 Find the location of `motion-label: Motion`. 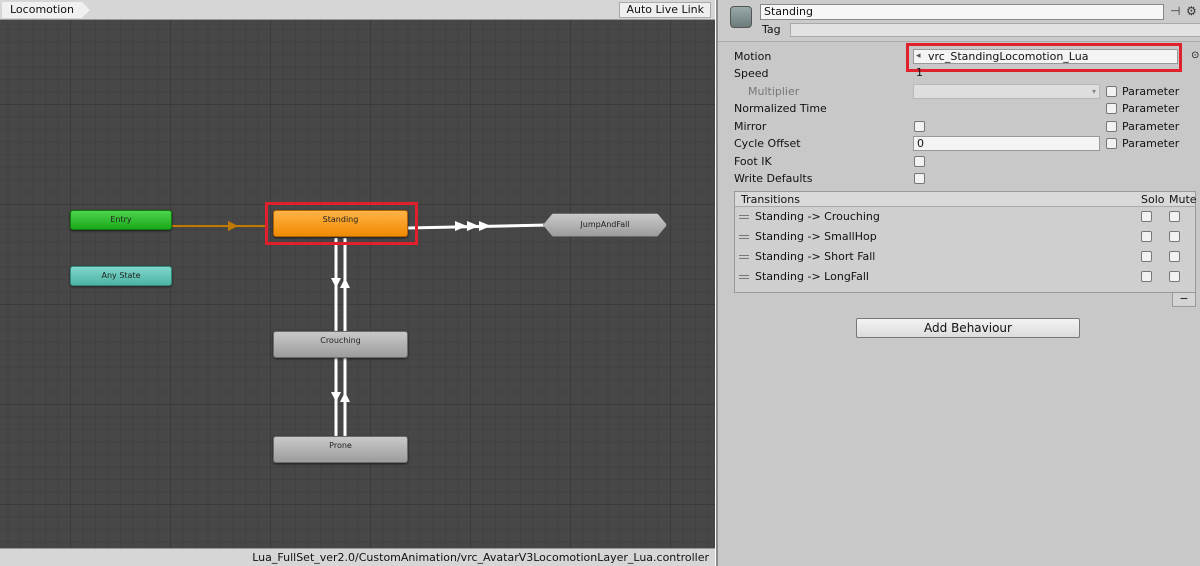

motion-label: Motion is located at coordinates (753, 56).